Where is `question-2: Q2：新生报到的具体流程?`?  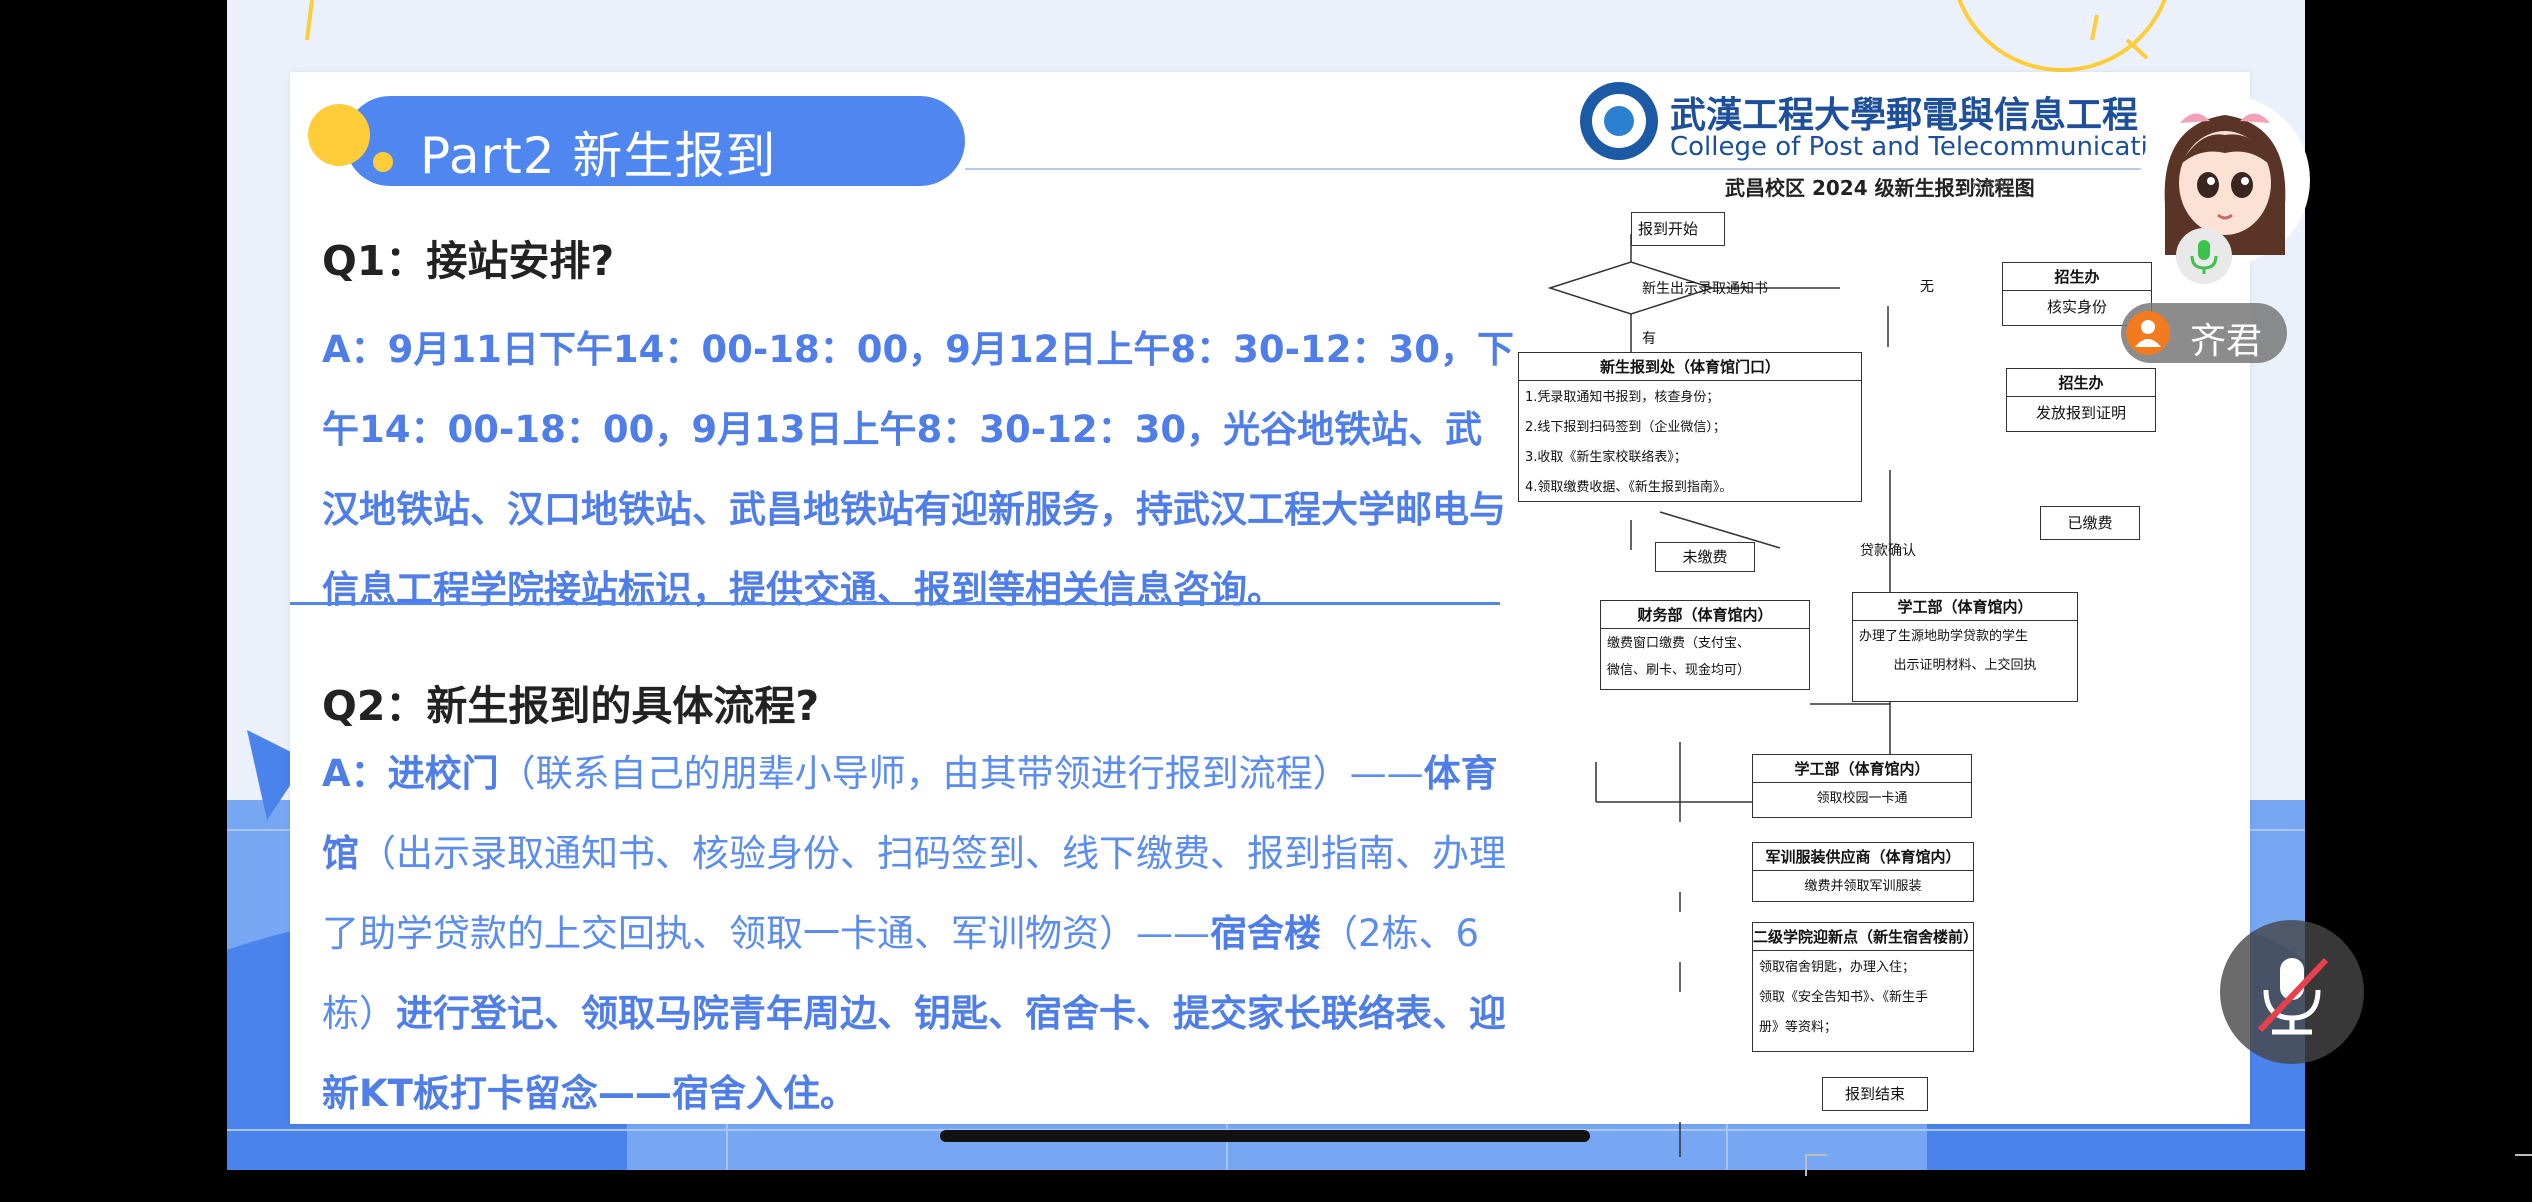
question-2: Q2：新生报到的具体流程? is located at coordinates (571, 706).